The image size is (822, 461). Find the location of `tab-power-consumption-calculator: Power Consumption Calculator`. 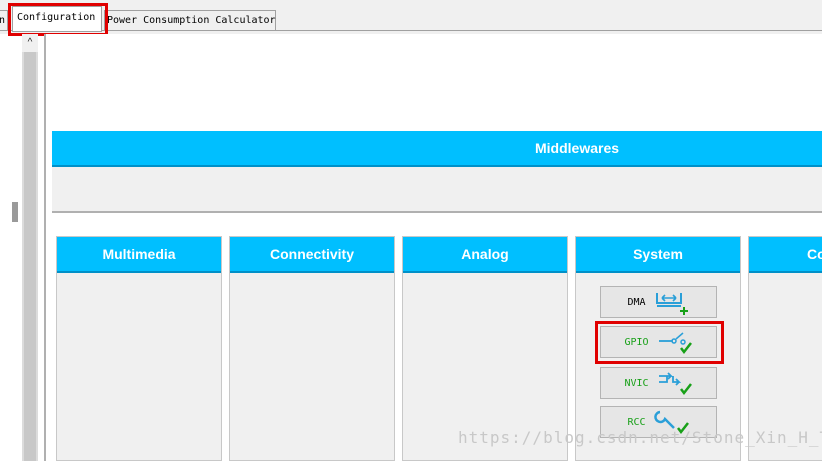

tab-power-consumption-calculator: Power Consumption Calculator is located at coordinates (190, 20).